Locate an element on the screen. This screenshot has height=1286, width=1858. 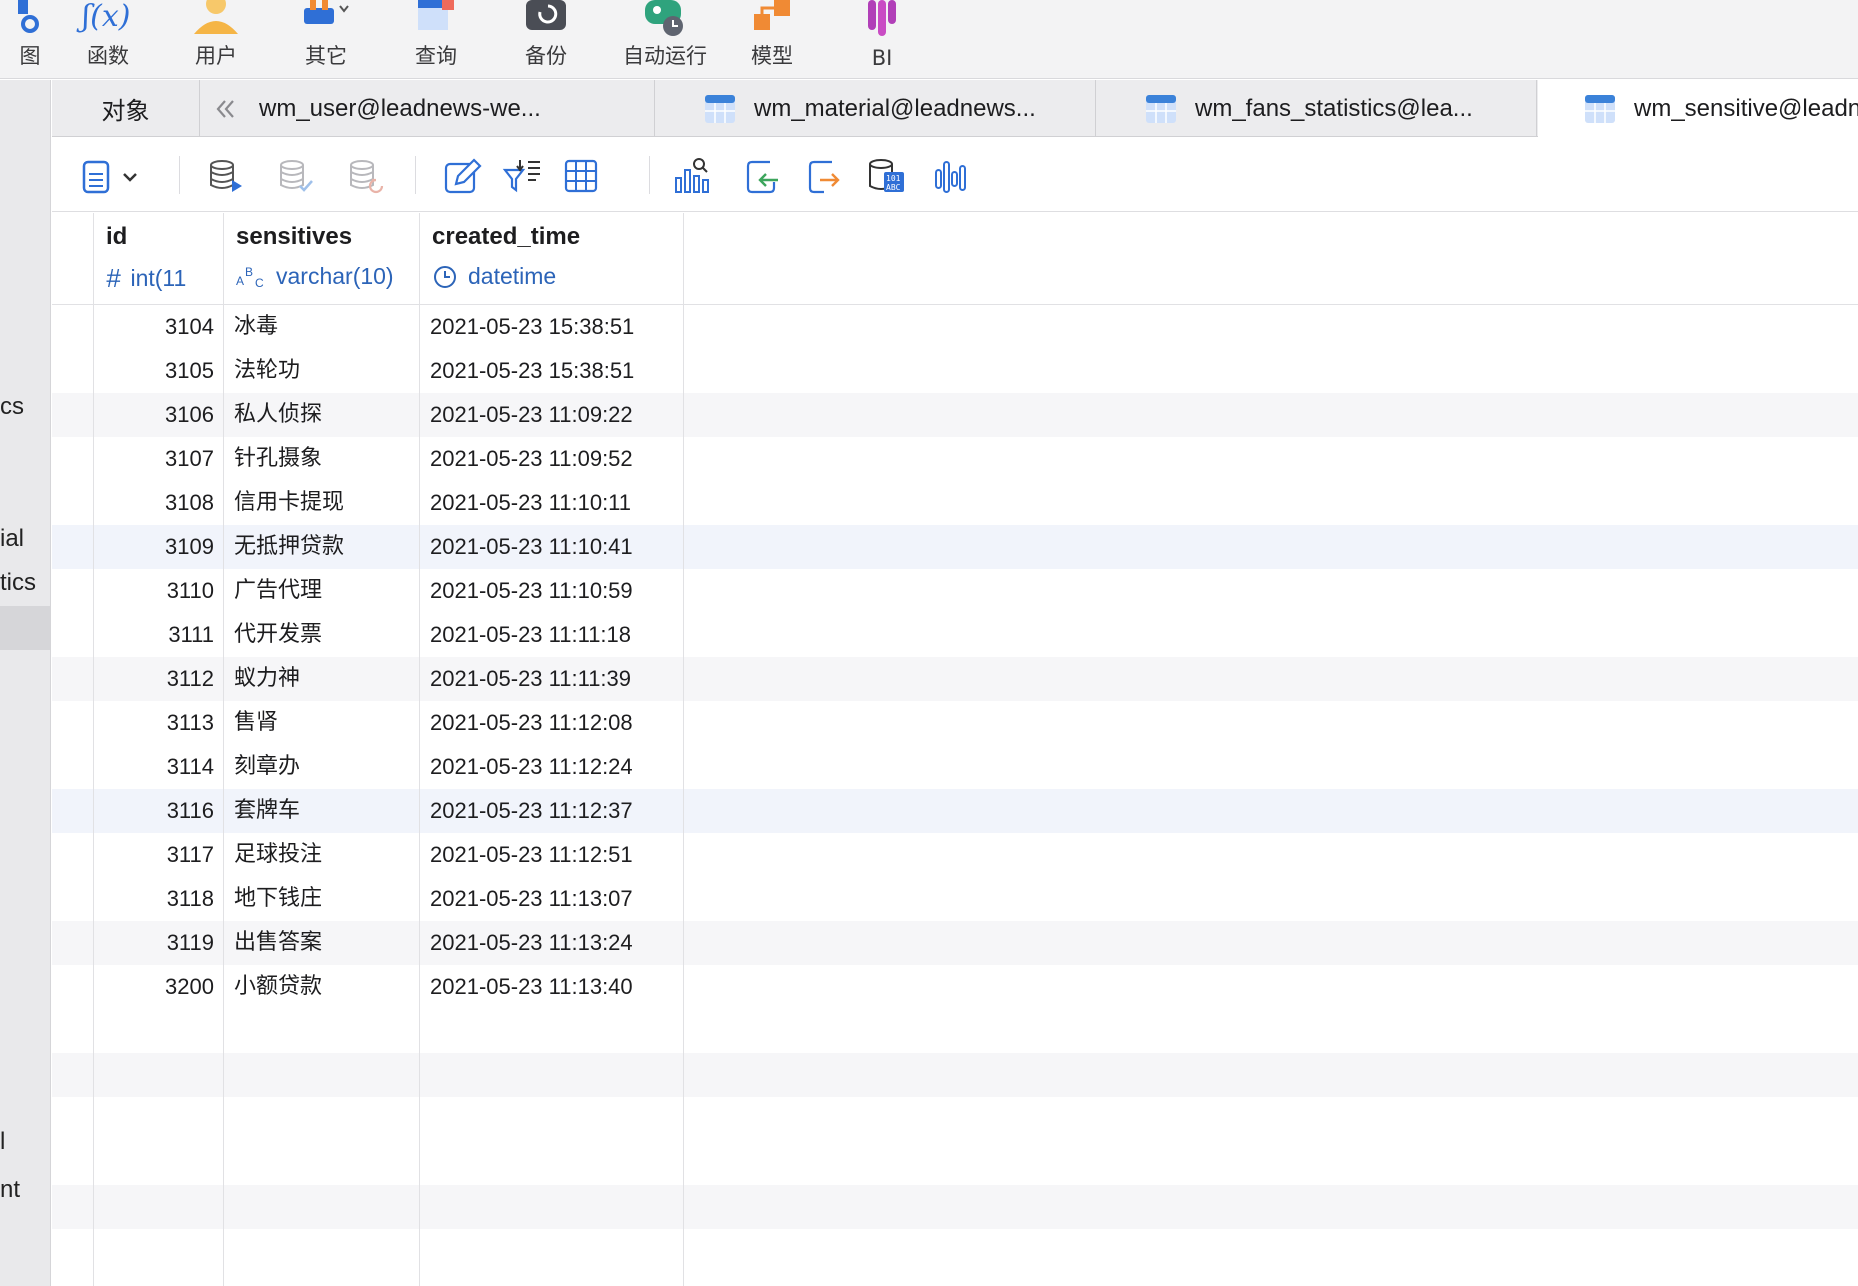
commit-button is located at coordinates (296, 176).